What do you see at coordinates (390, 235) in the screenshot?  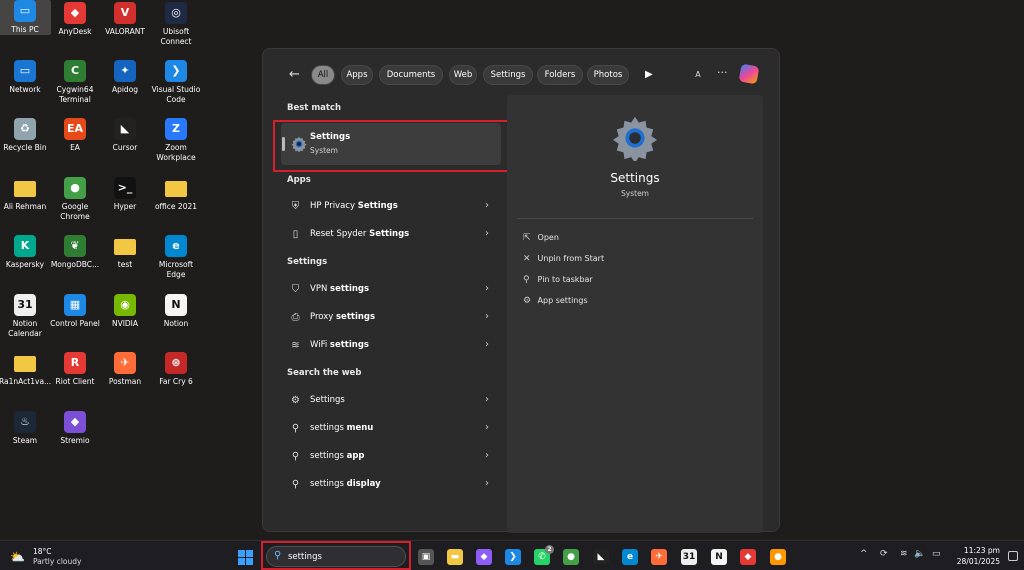 I see `result-item: ▯ Reset Spyder Settings ›` at bounding box center [390, 235].